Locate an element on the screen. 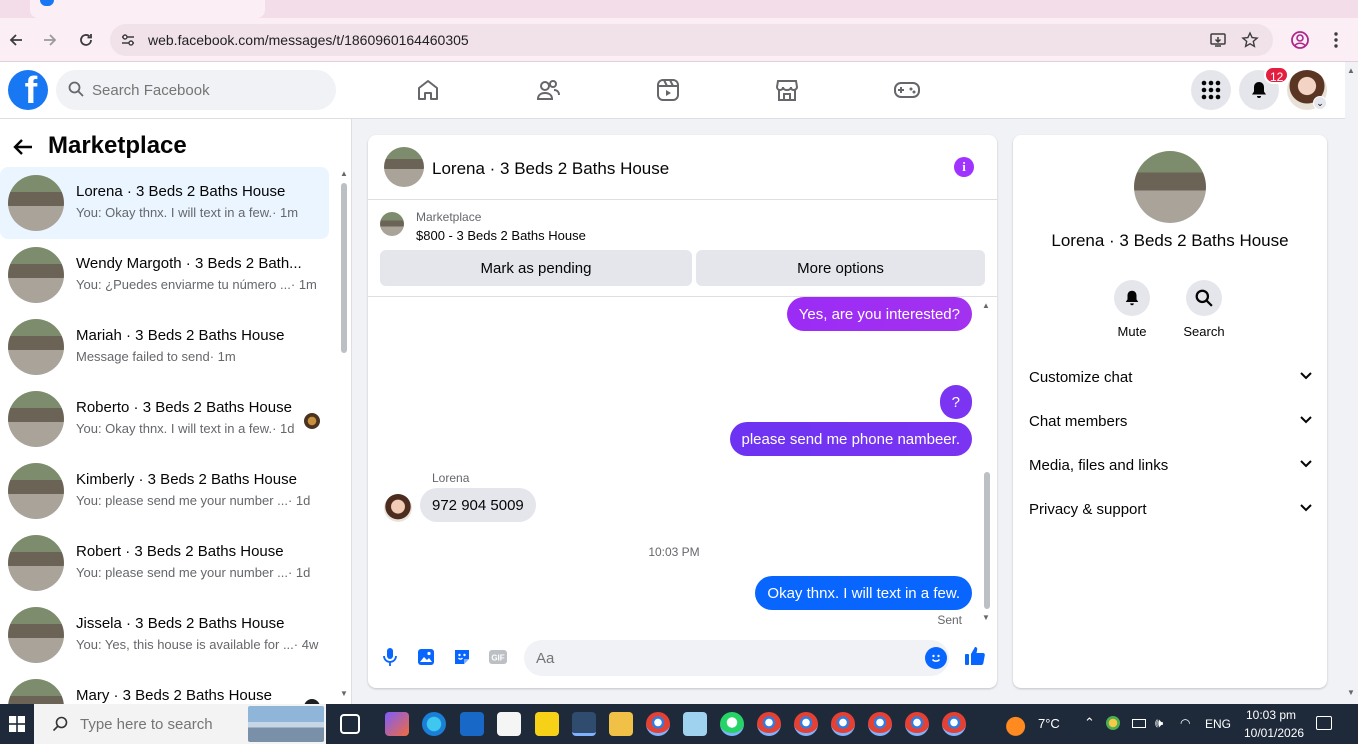  search-conversation-button: Search is located at coordinates (1204, 309).